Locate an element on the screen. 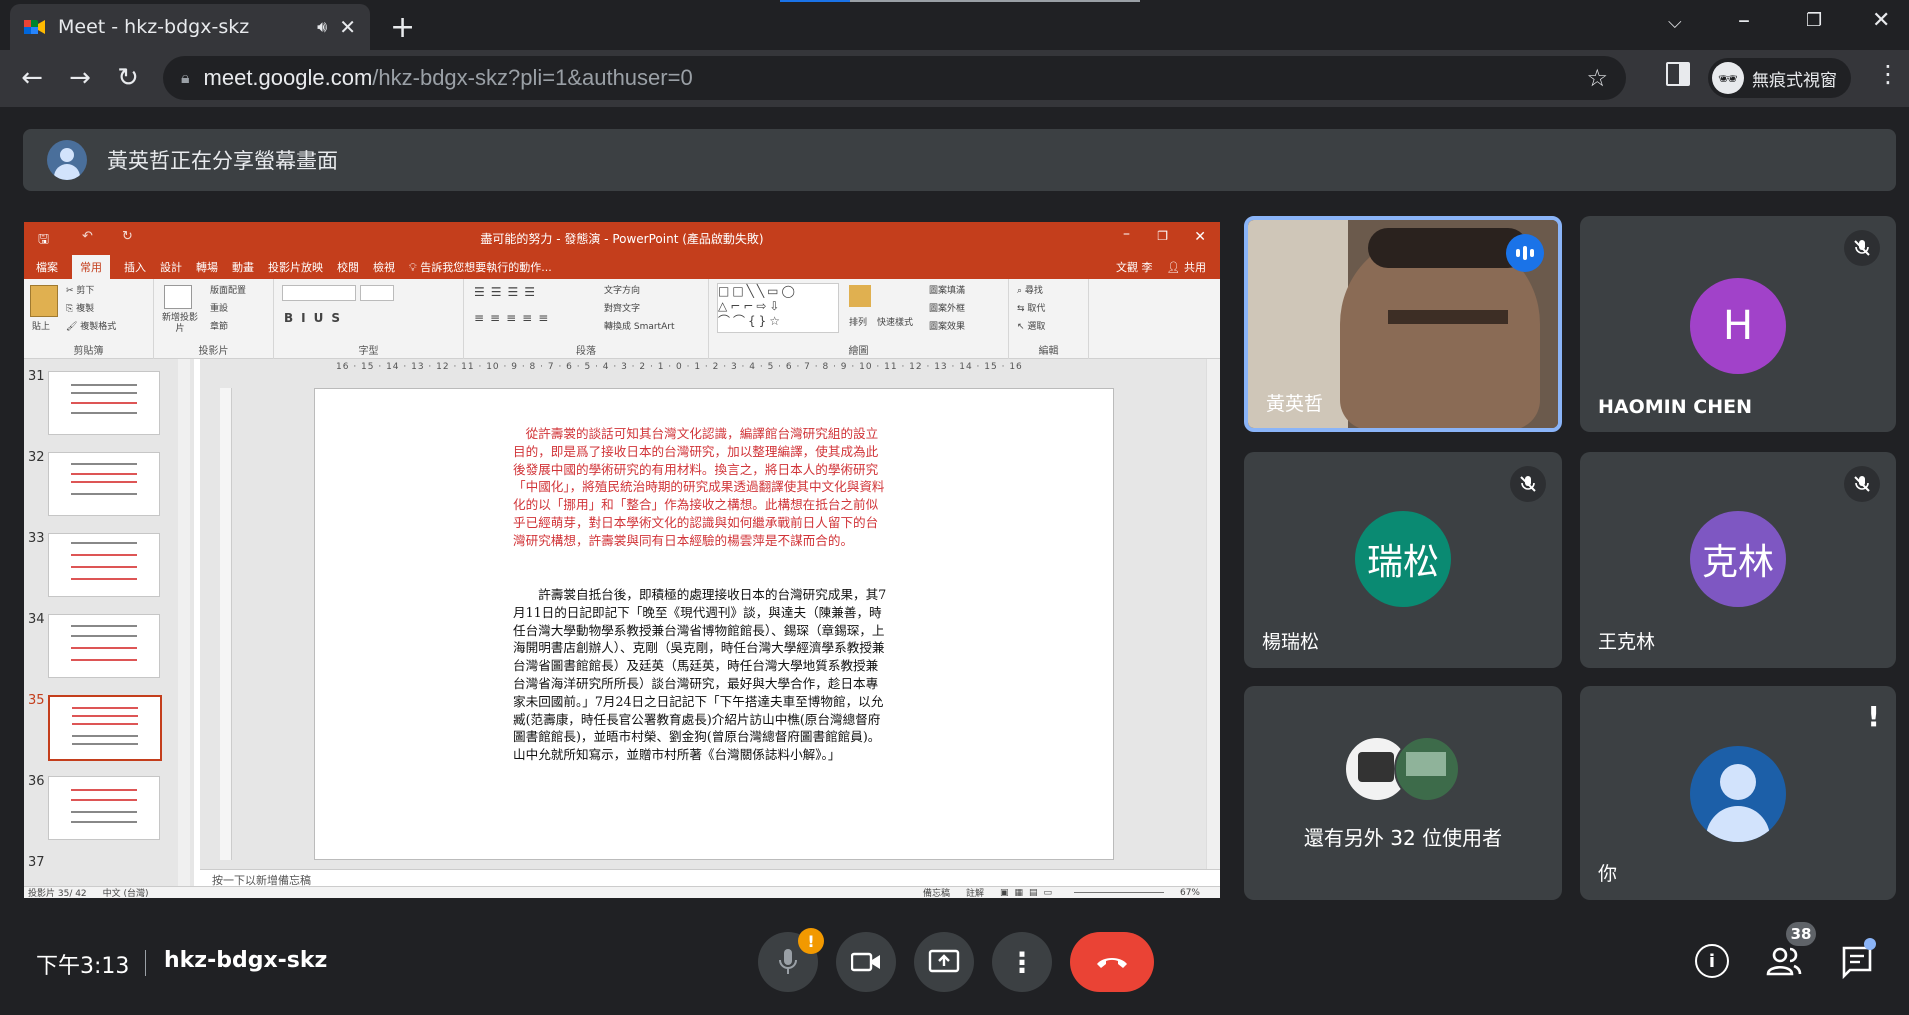 The image size is (1909, 1015). reset-button: 重設 is located at coordinates (219, 307).